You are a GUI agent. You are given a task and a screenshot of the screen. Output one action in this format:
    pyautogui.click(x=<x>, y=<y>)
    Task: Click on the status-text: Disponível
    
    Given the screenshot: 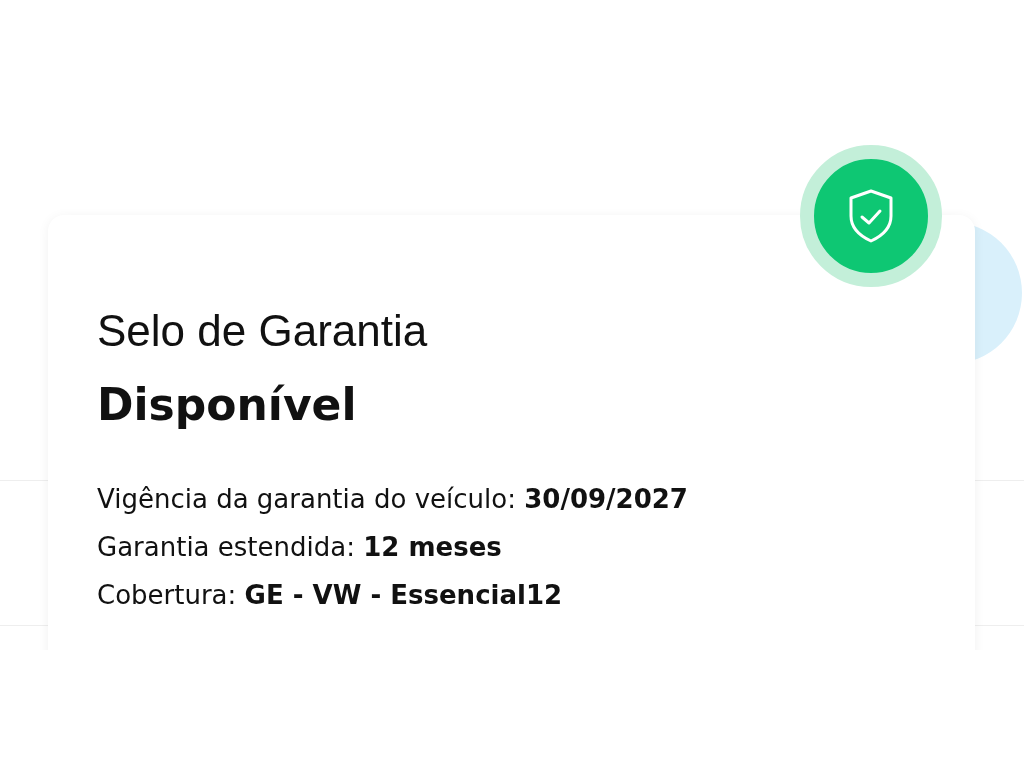 What is the action you would take?
    pyautogui.click(x=227, y=405)
    